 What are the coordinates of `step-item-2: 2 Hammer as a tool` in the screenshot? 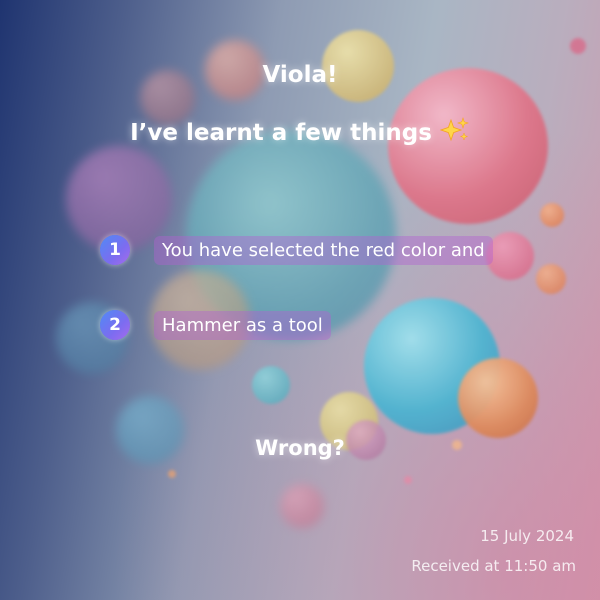 It's located at (215, 325).